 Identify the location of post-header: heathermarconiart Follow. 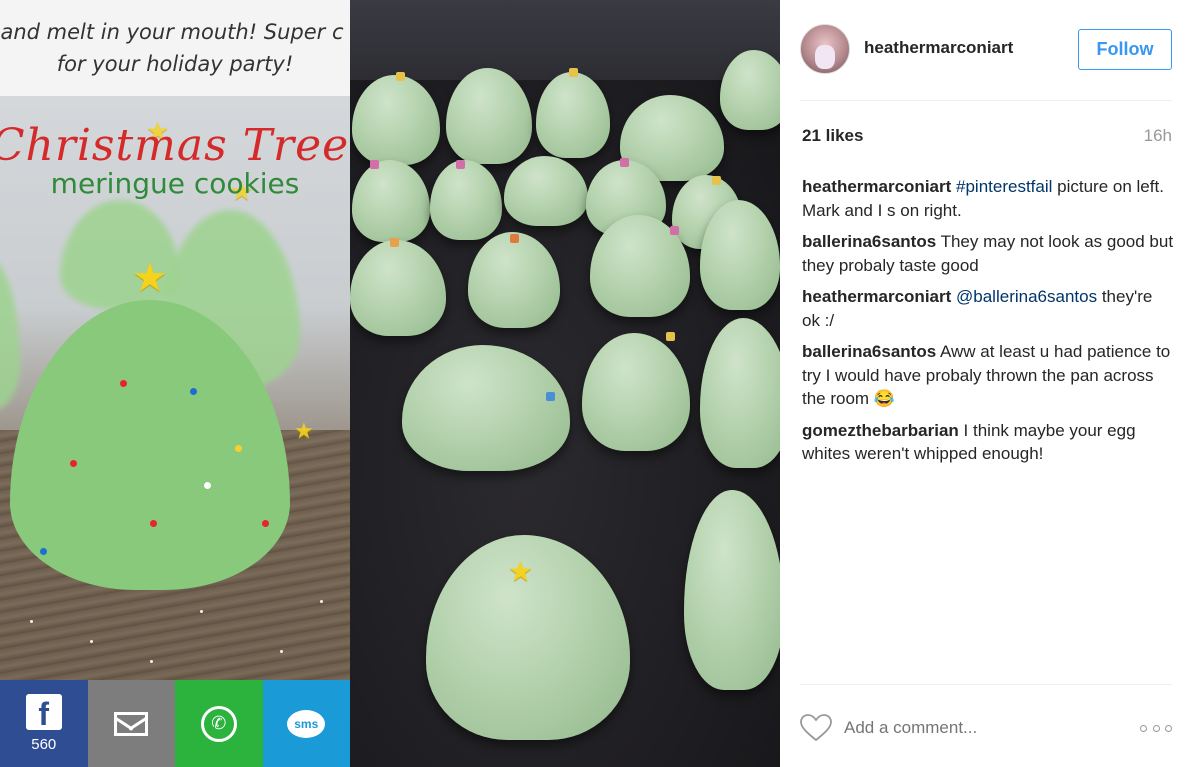
(990, 50).